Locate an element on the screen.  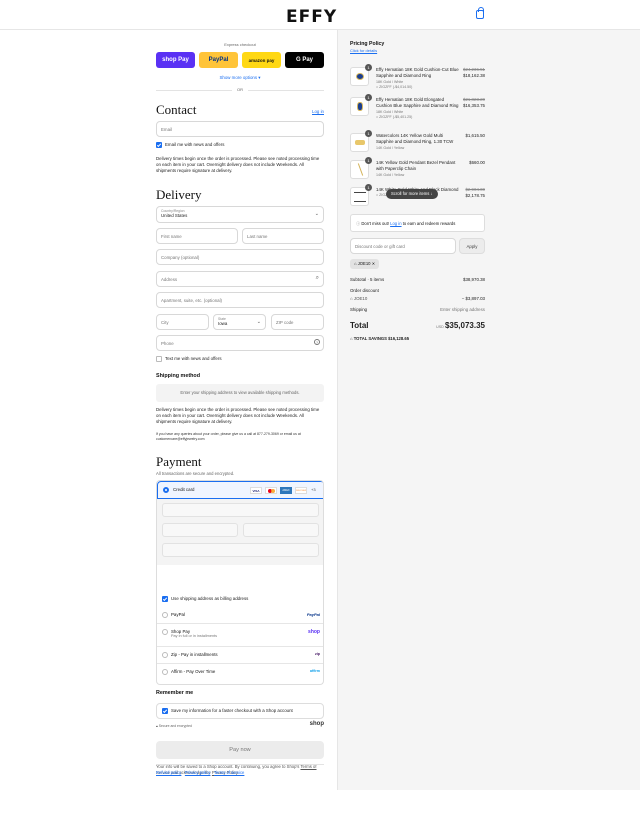
total-value: $35,073.35 is located at coordinates (464, 325).